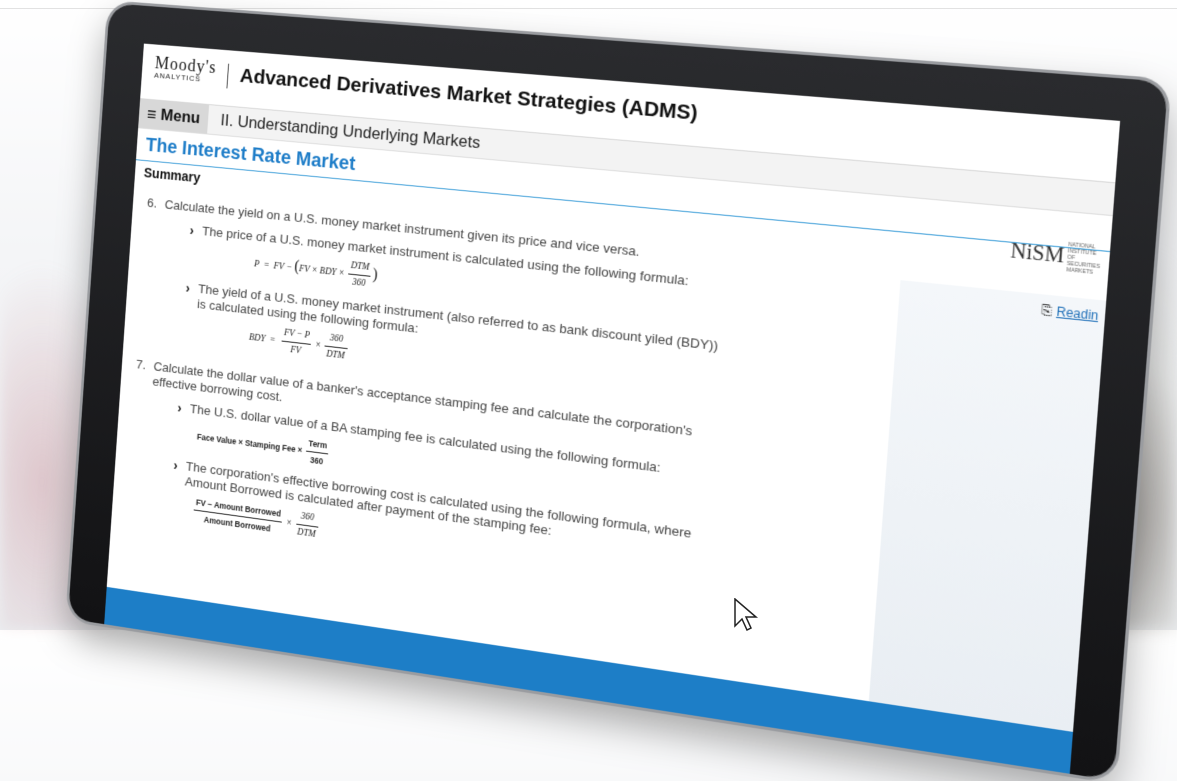  What do you see at coordinates (1037, 253) in the screenshot?
I see `nism-logo-text: NiSM` at bounding box center [1037, 253].